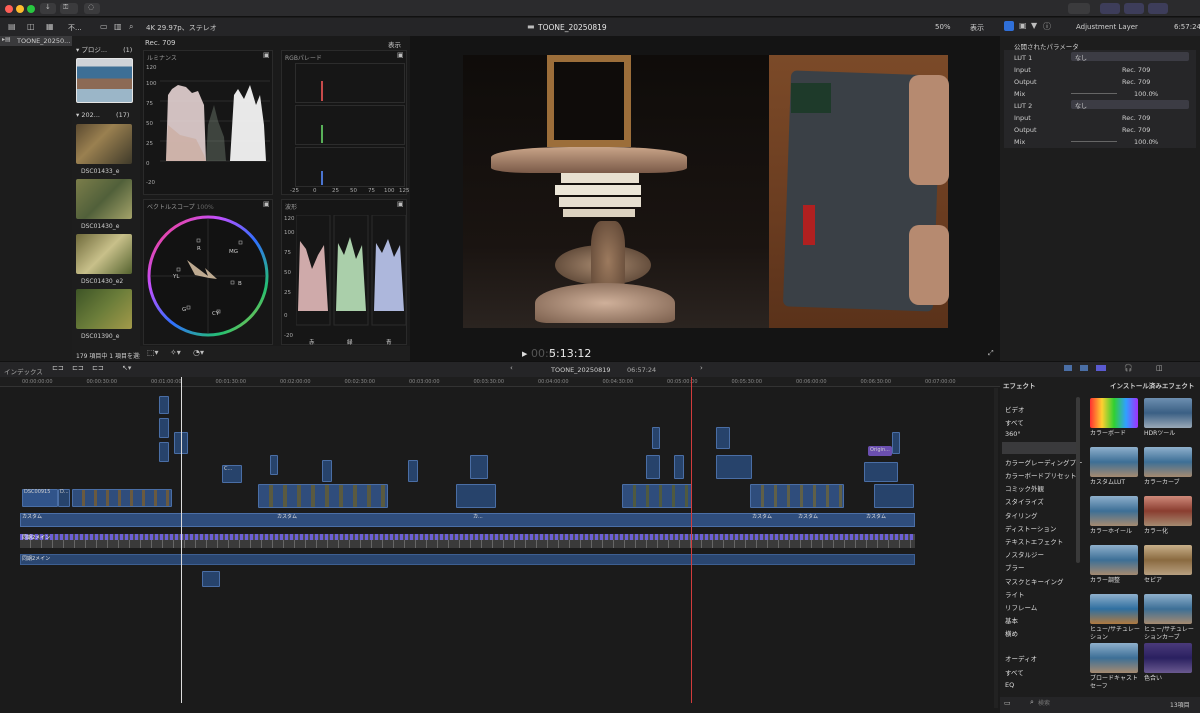 Image resolution: width=1200 pixels, height=713 pixels. I want to click on effect-category: カラーグレーディングプー, so click(1044, 462).